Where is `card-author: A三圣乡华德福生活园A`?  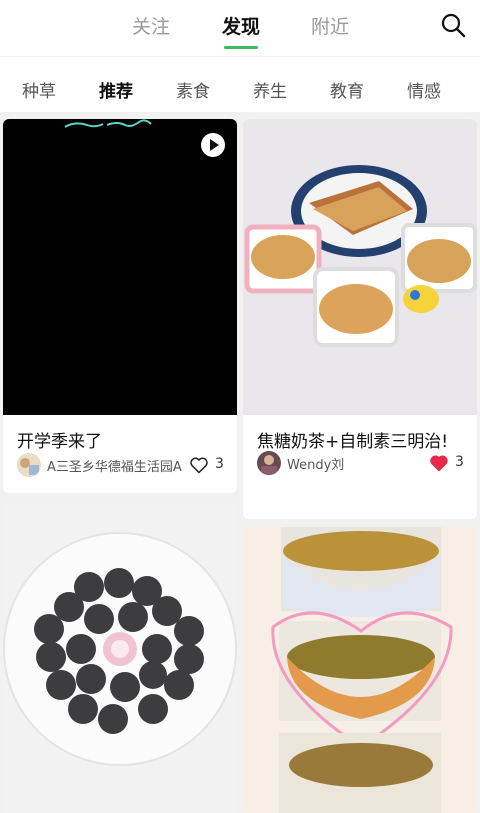
card-author: A三圣乡华德福生活园A is located at coordinates (114, 465).